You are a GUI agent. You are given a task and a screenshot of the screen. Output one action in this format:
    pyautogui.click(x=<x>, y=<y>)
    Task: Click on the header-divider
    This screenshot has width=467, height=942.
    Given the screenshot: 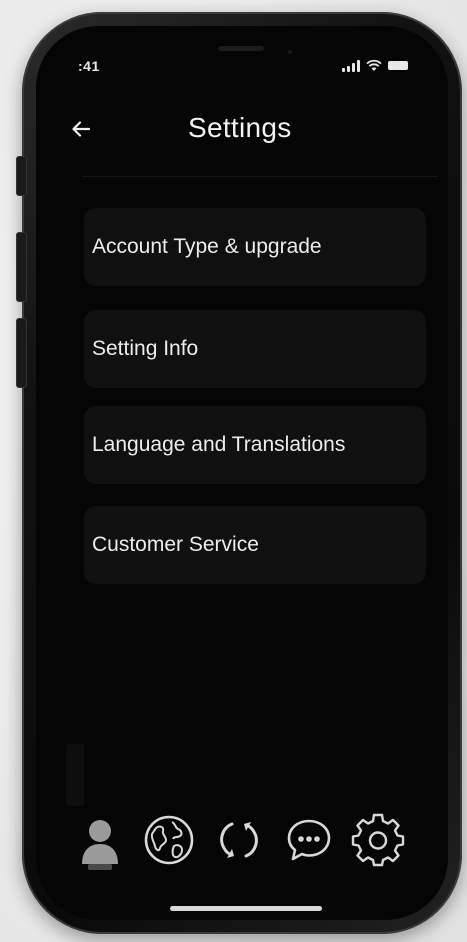 What is the action you would take?
    pyautogui.click(x=260, y=176)
    